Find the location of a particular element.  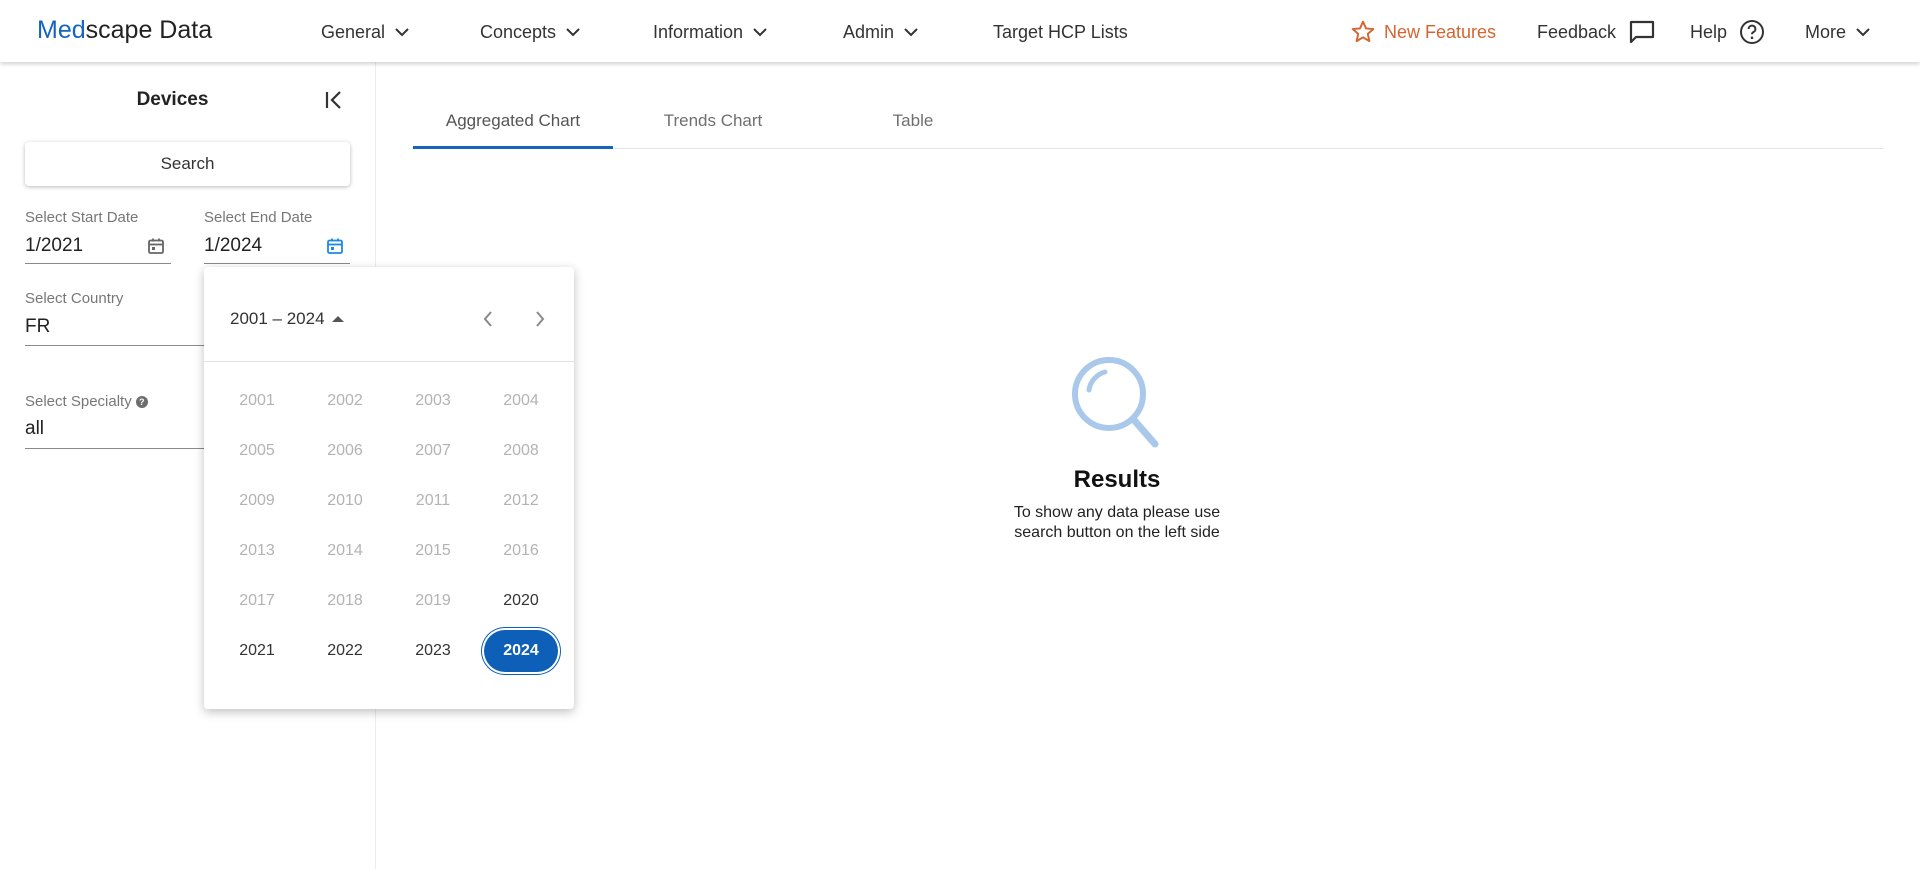

year-option-label: 2017 is located at coordinates (257, 600).